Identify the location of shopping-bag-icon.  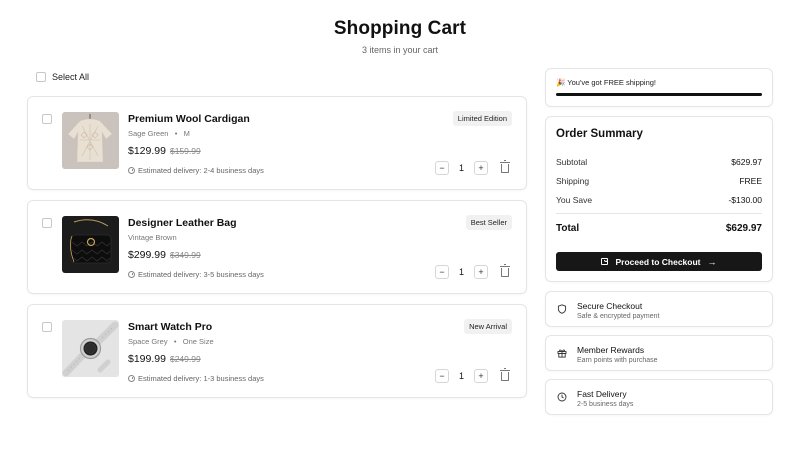
(605, 261).